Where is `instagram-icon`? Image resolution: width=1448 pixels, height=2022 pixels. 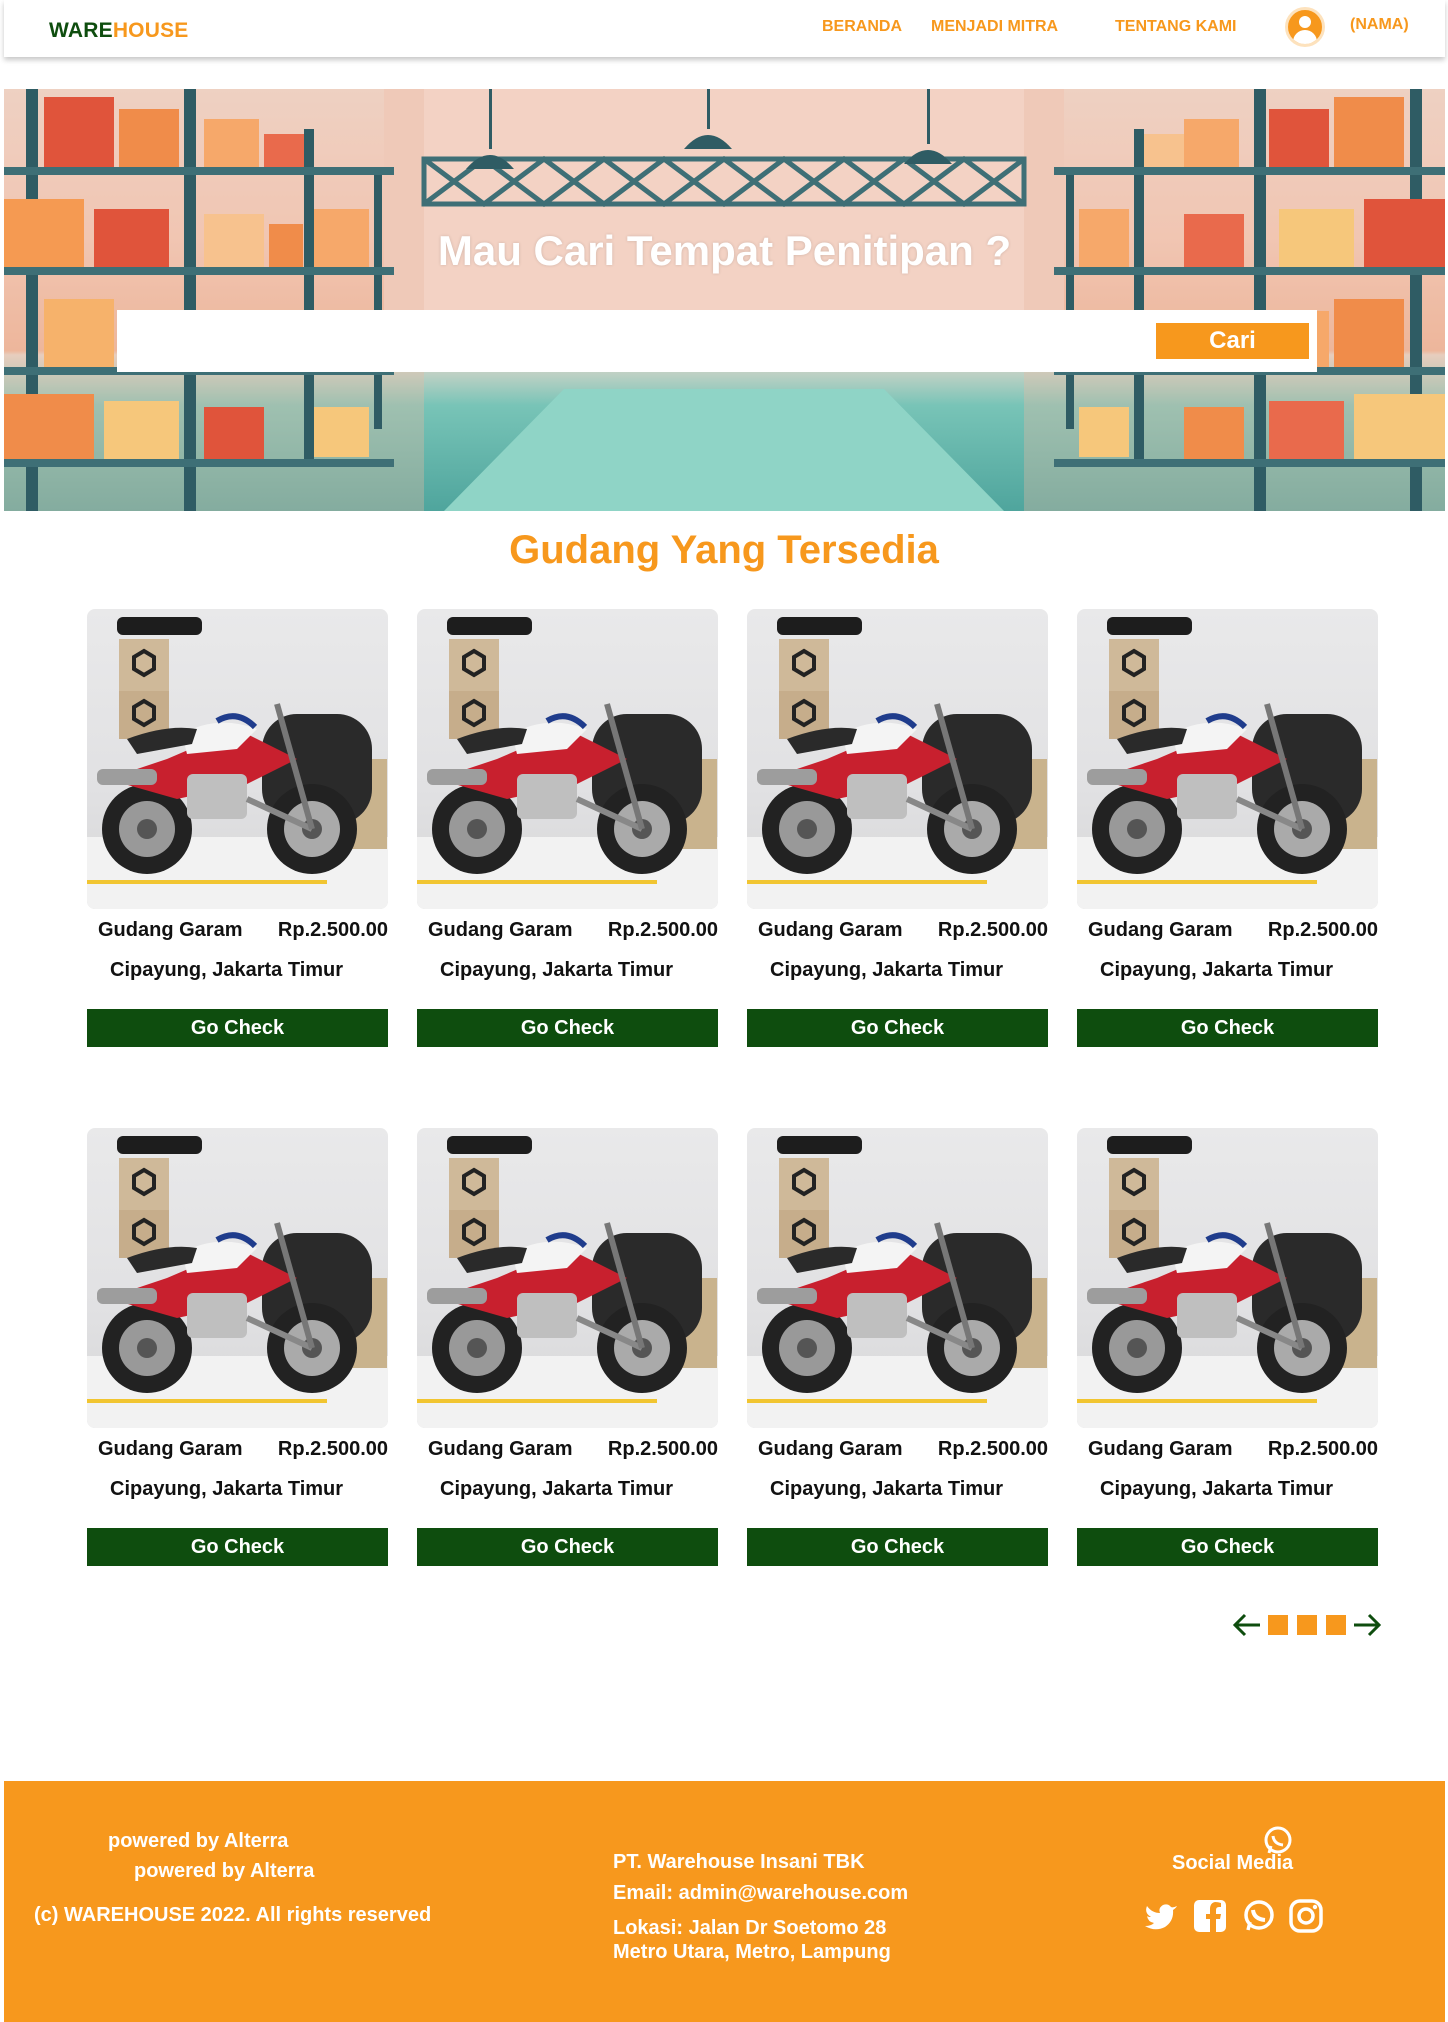 instagram-icon is located at coordinates (1306, 1916).